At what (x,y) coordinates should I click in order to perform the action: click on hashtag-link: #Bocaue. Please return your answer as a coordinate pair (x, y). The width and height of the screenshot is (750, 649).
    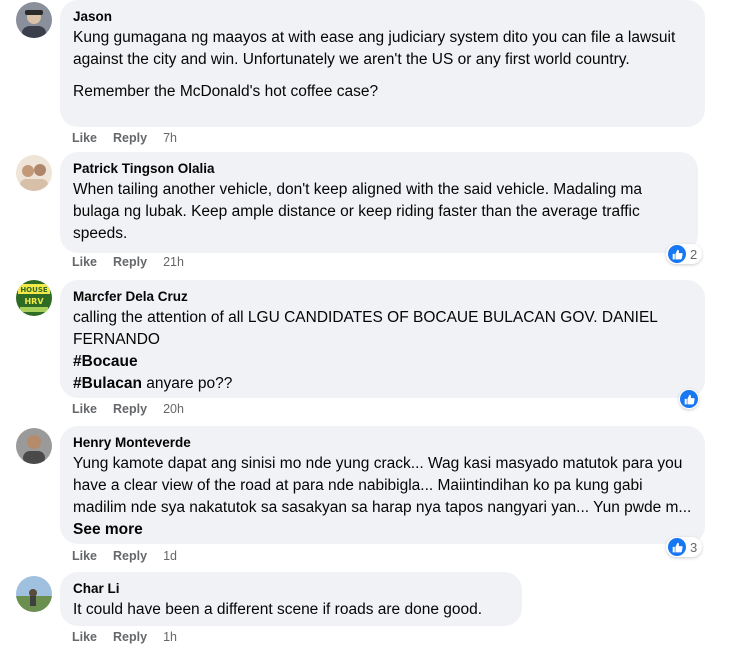
    Looking at the image, I should click on (105, 361).